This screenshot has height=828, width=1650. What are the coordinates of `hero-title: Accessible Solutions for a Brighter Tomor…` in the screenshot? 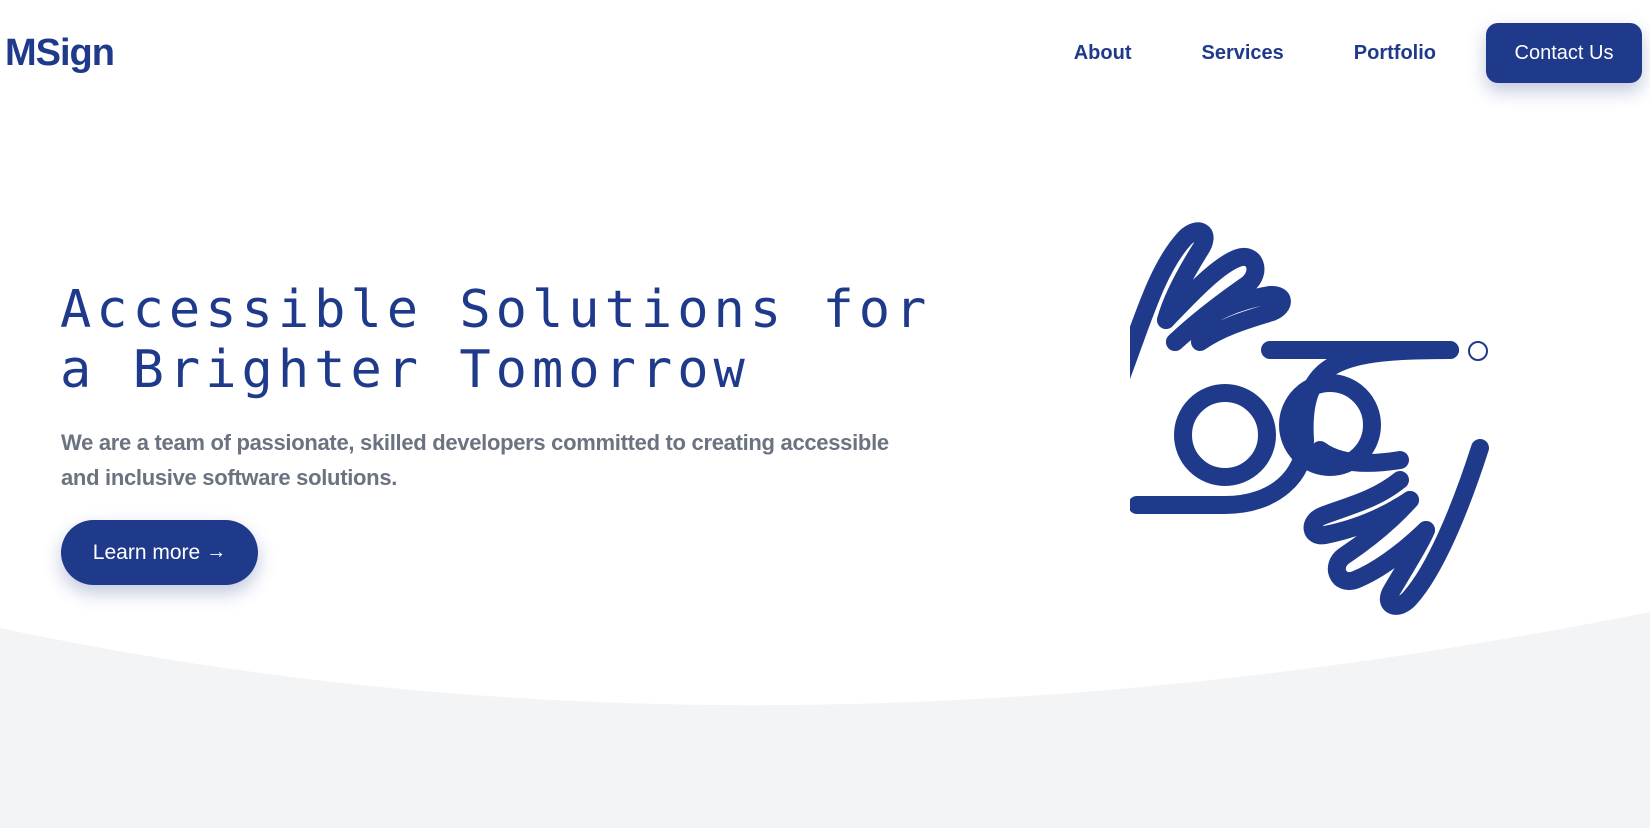 It's located at (495, 340).